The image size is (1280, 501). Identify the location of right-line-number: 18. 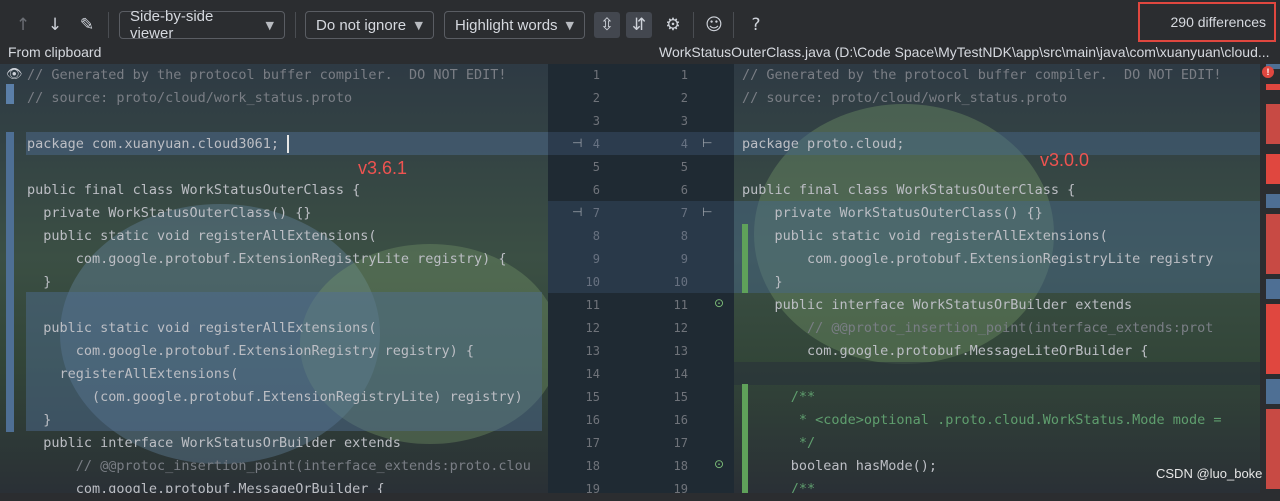
(680, 466).